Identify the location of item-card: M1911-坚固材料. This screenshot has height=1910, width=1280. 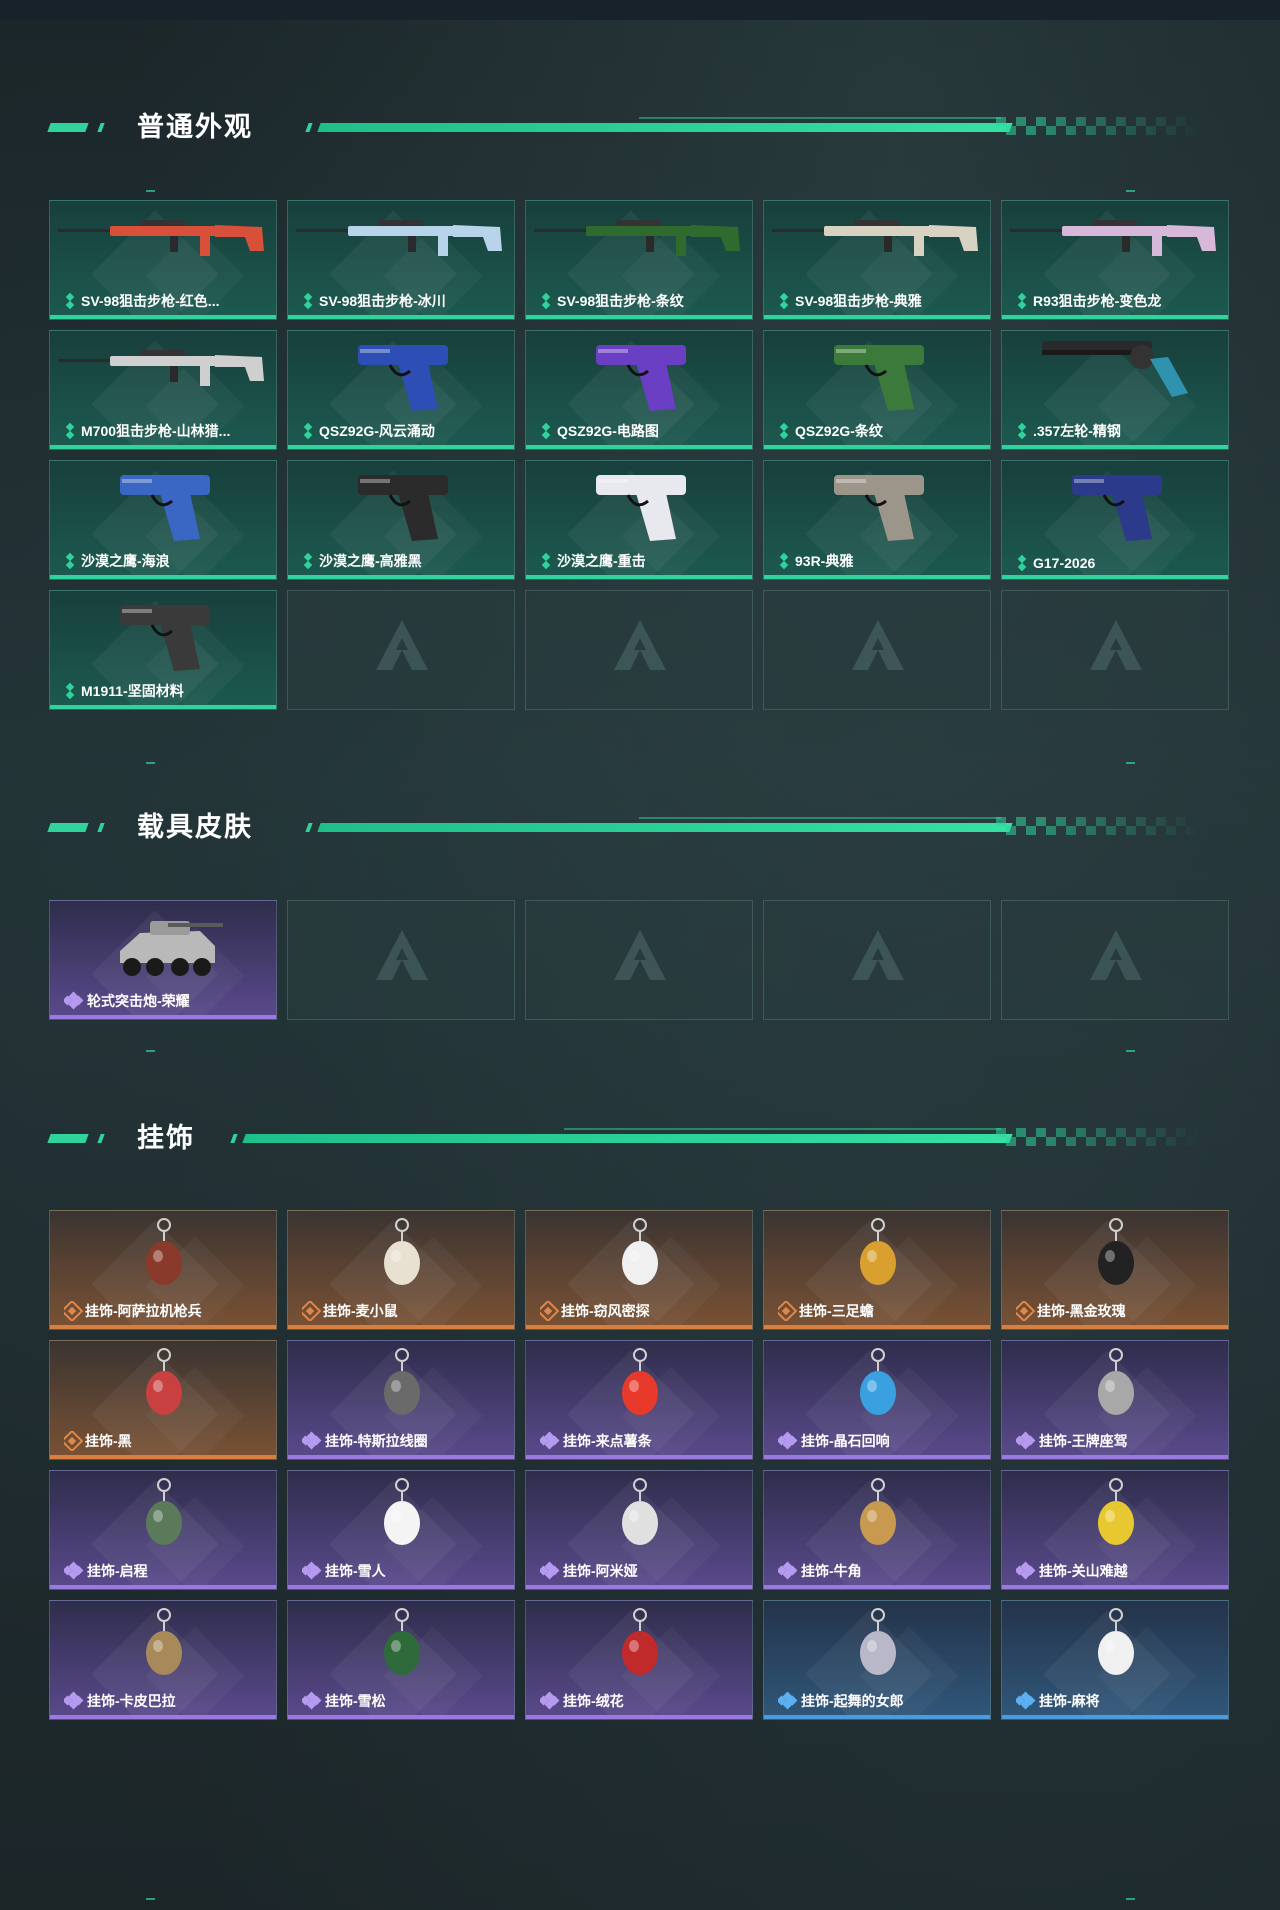
(163, 650).